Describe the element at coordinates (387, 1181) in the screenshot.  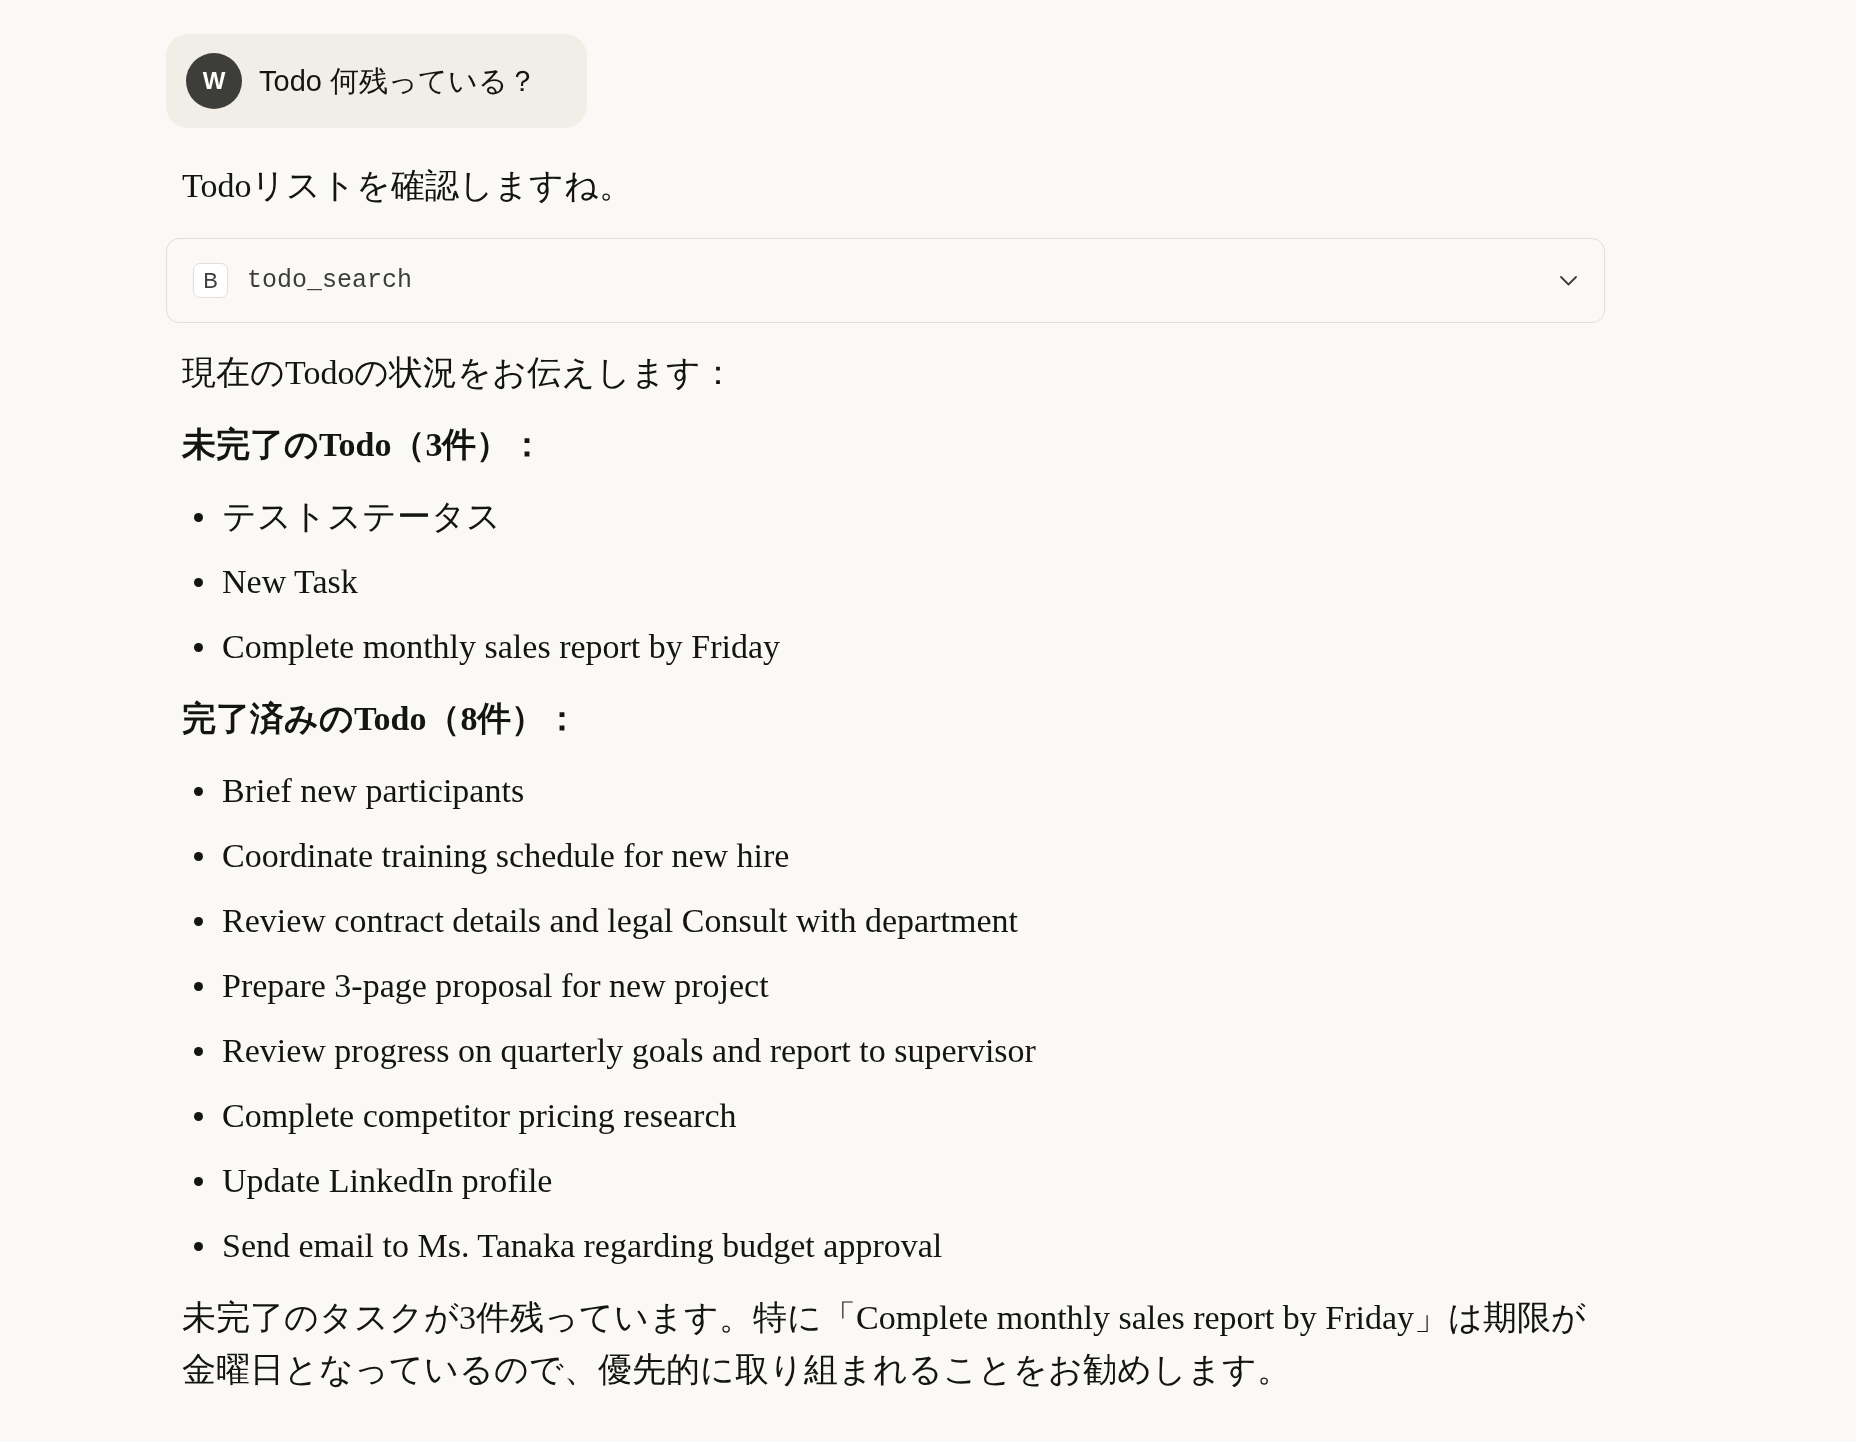
I see `list-item-text: Update LinkedIn profile` at that location.